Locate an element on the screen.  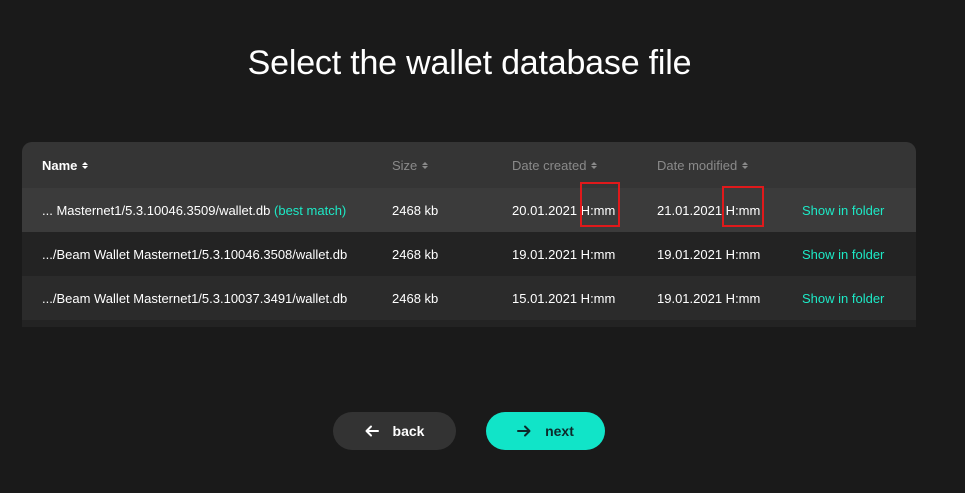
next-button-label: next is located at coordinates (559, 431).